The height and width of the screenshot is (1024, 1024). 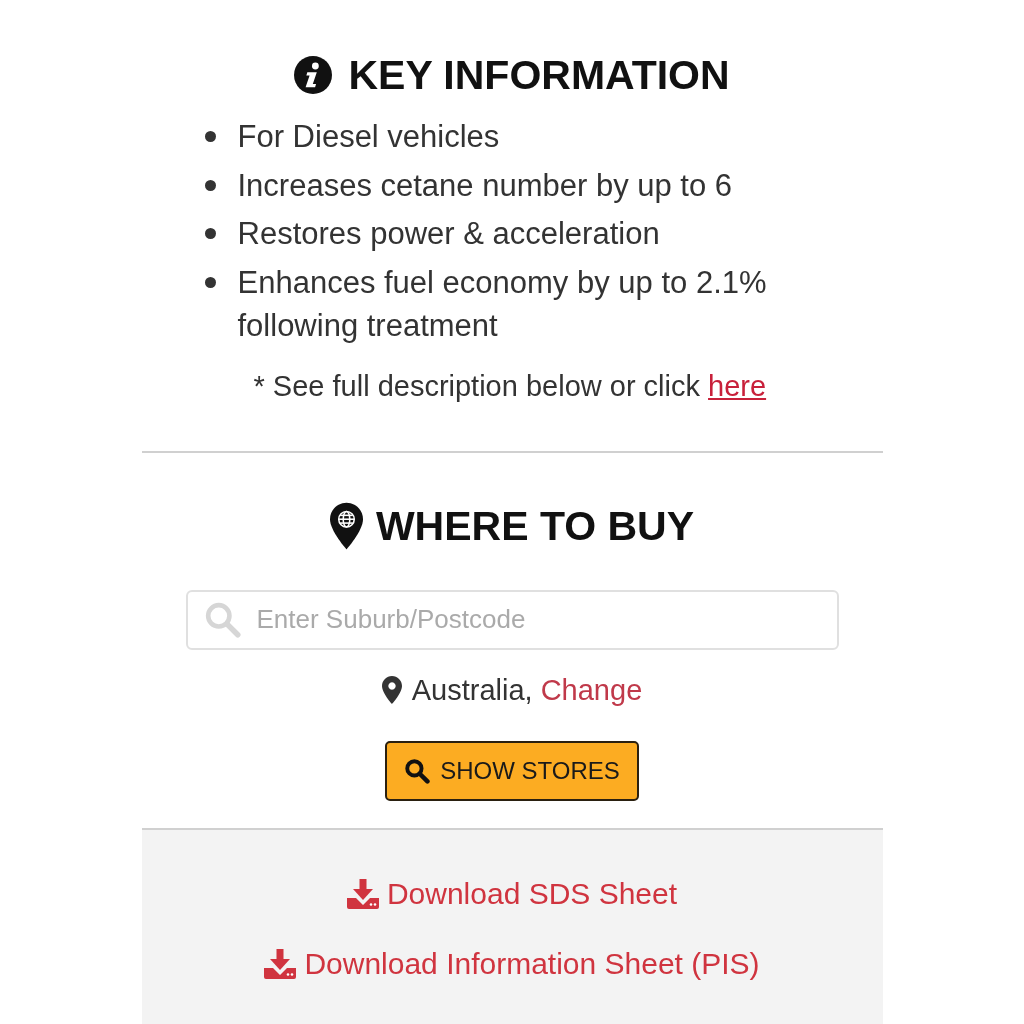 I want to click on download-link: Download Information Sheet (PIS), so click(x=512, y=963).